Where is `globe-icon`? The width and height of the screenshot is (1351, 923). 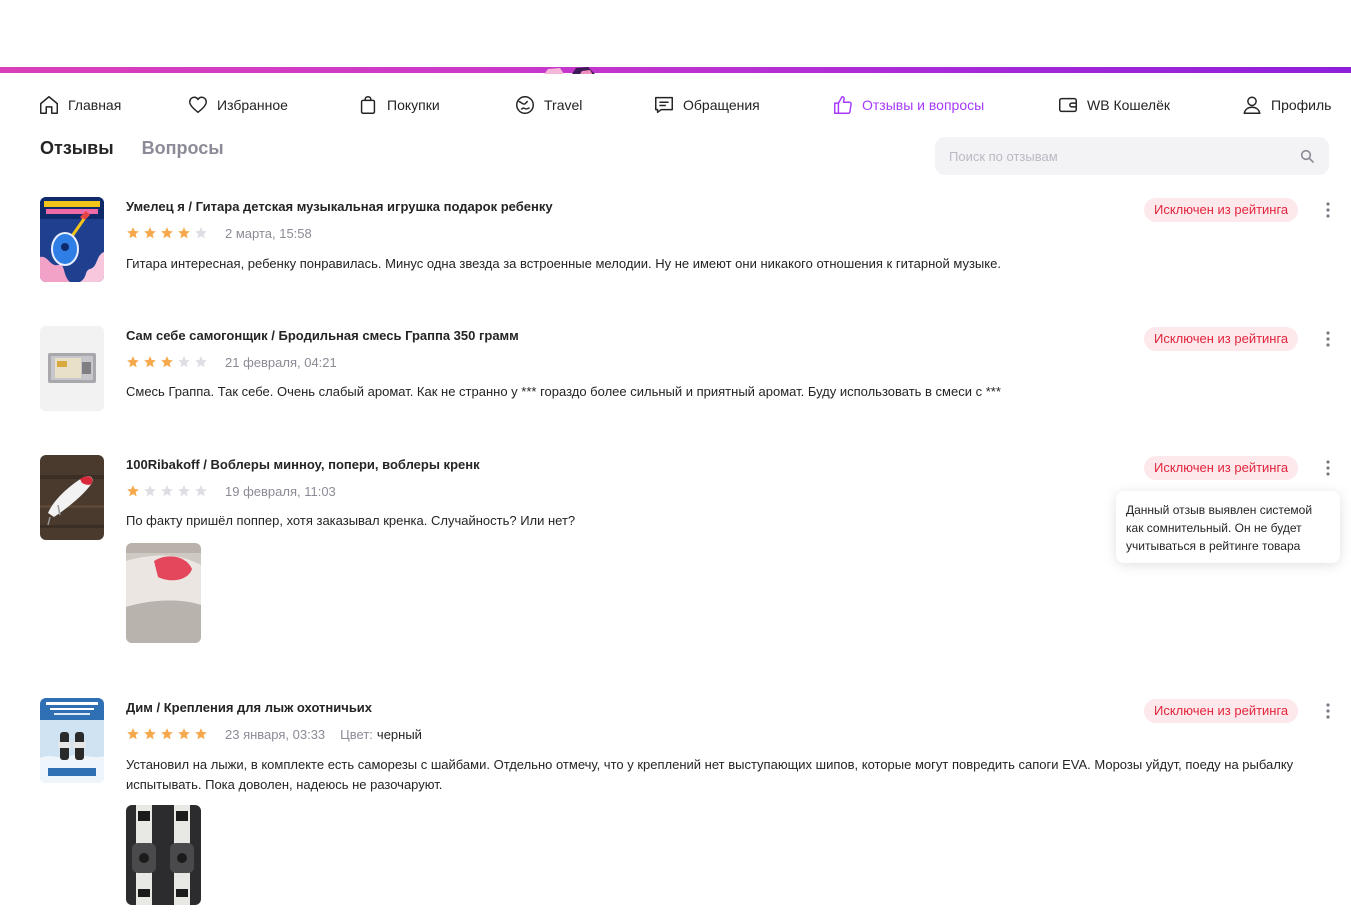 globe-icon is located at coordinates (525, 105).